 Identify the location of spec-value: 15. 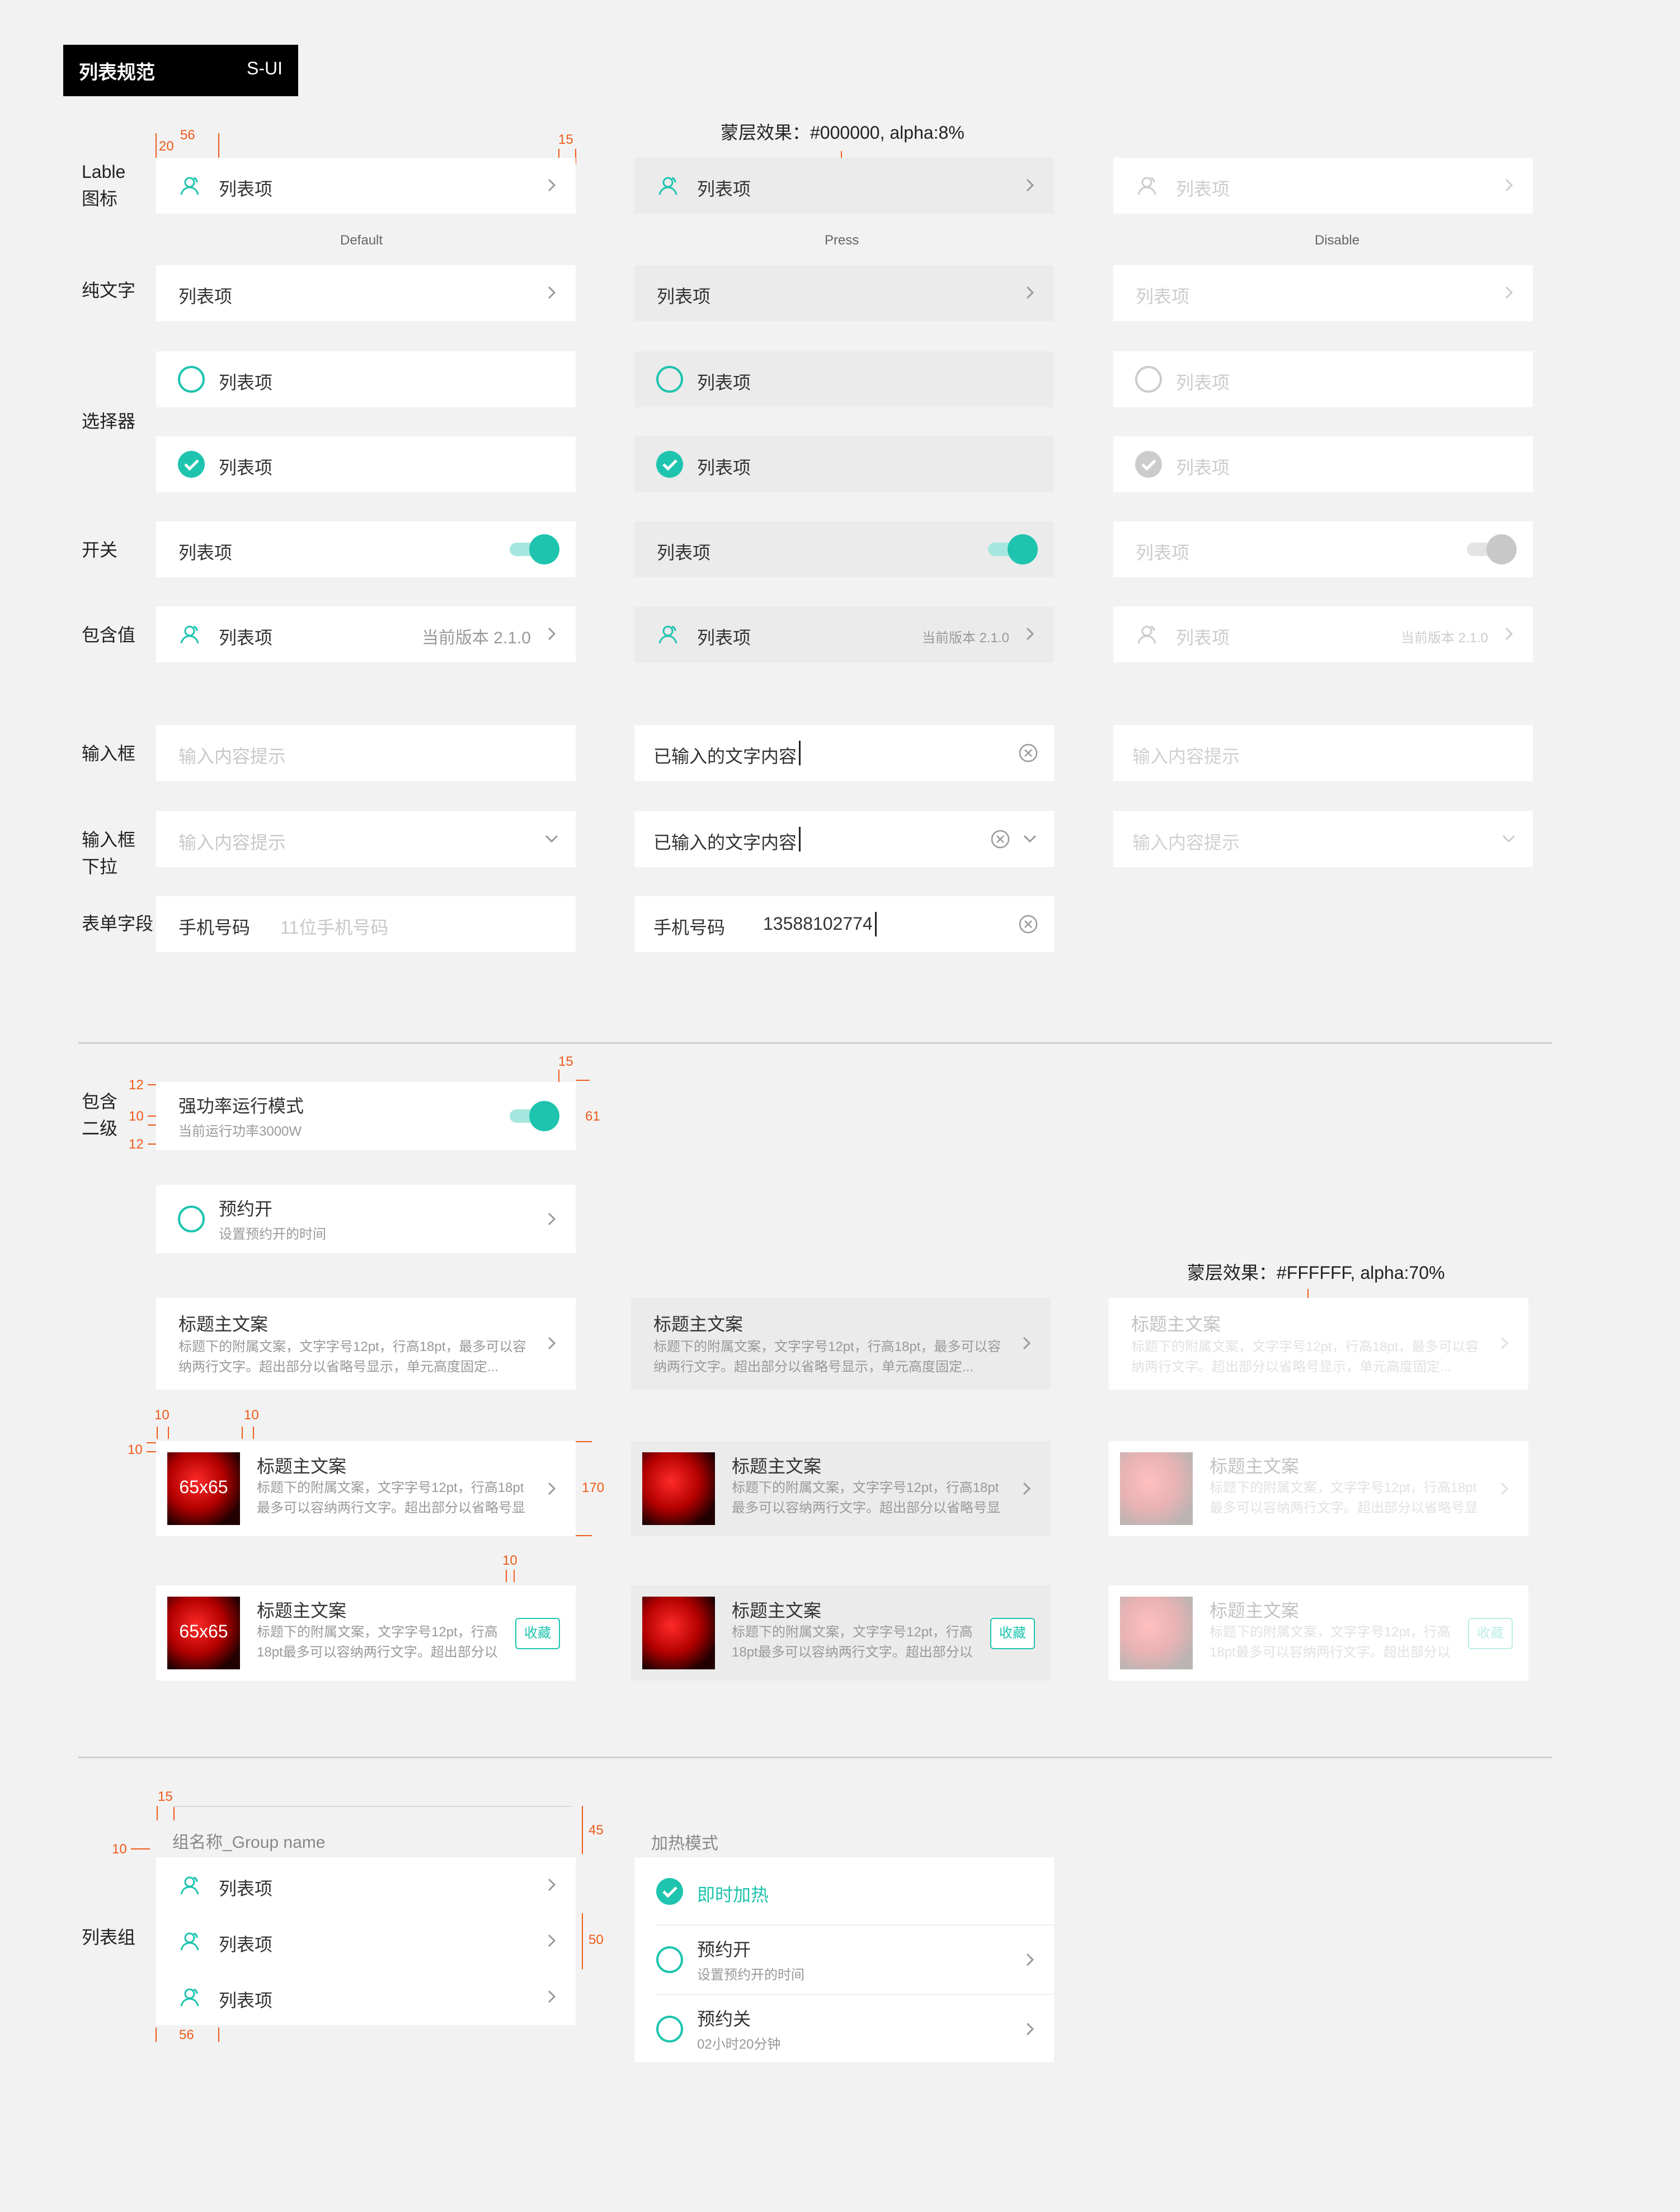
(166, 1796).